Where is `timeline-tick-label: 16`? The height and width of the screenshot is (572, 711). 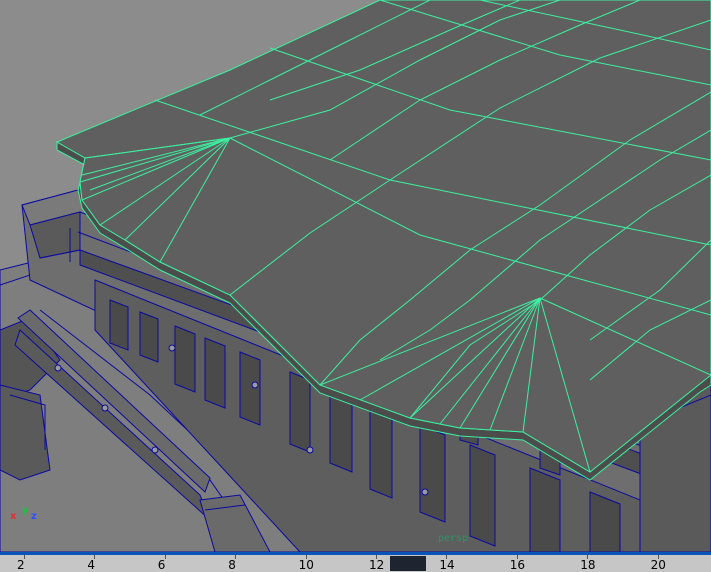 timeline-tick-label: 16 is located at coordinates (517, 565).